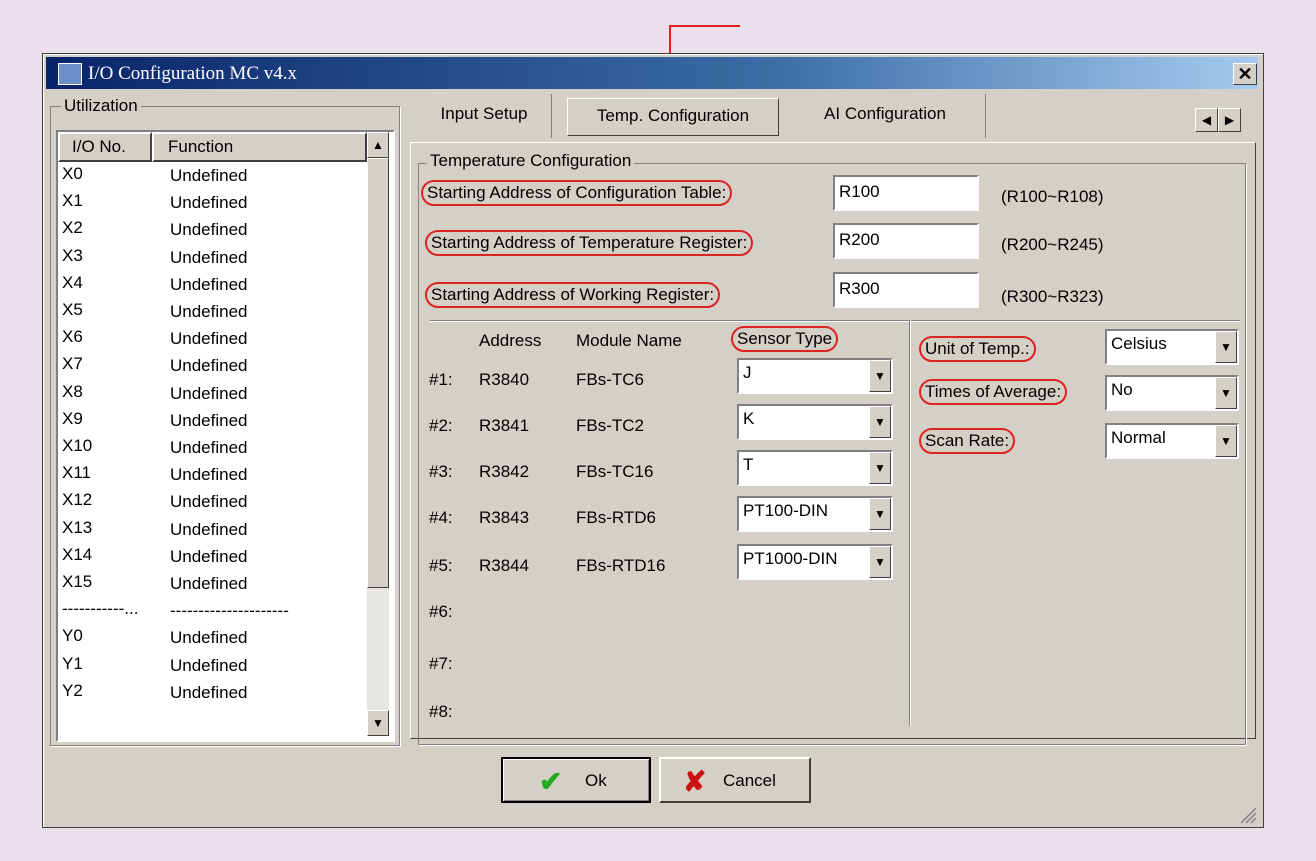 The width and height of the screenshot is (1316, 861). Describe the element at coordinates (77, 500) in the screenshot. I see `list-item-io-no: X12` at that location.